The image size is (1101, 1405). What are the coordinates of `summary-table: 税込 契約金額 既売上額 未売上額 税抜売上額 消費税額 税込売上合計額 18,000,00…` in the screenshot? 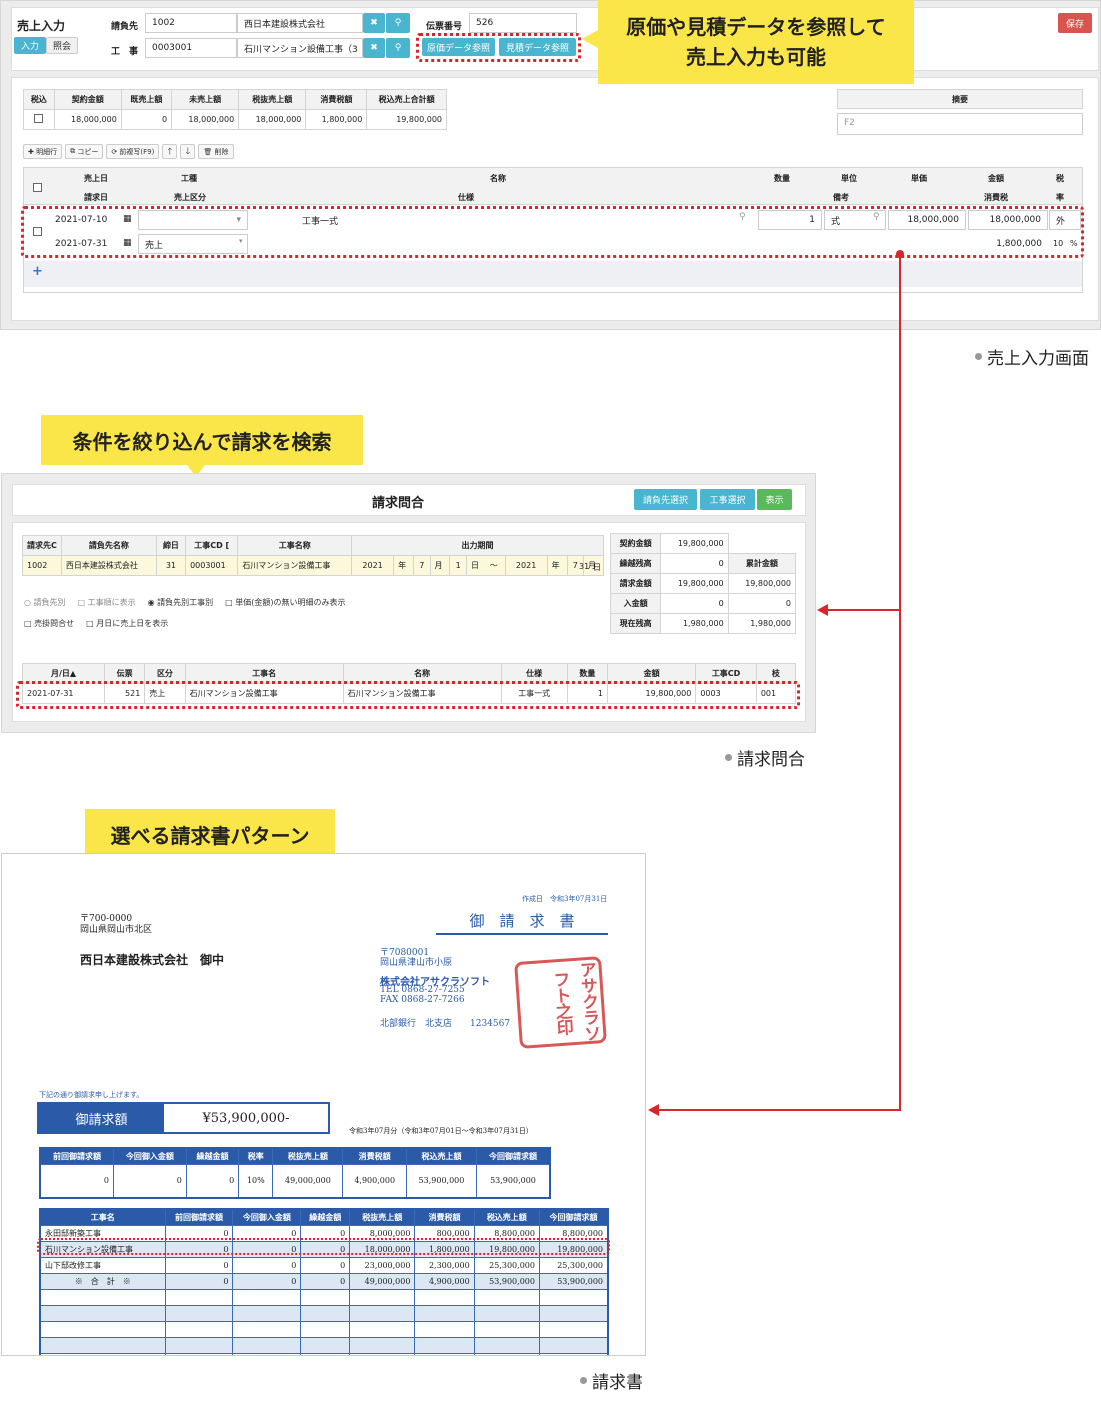 It's located at (235, 109).